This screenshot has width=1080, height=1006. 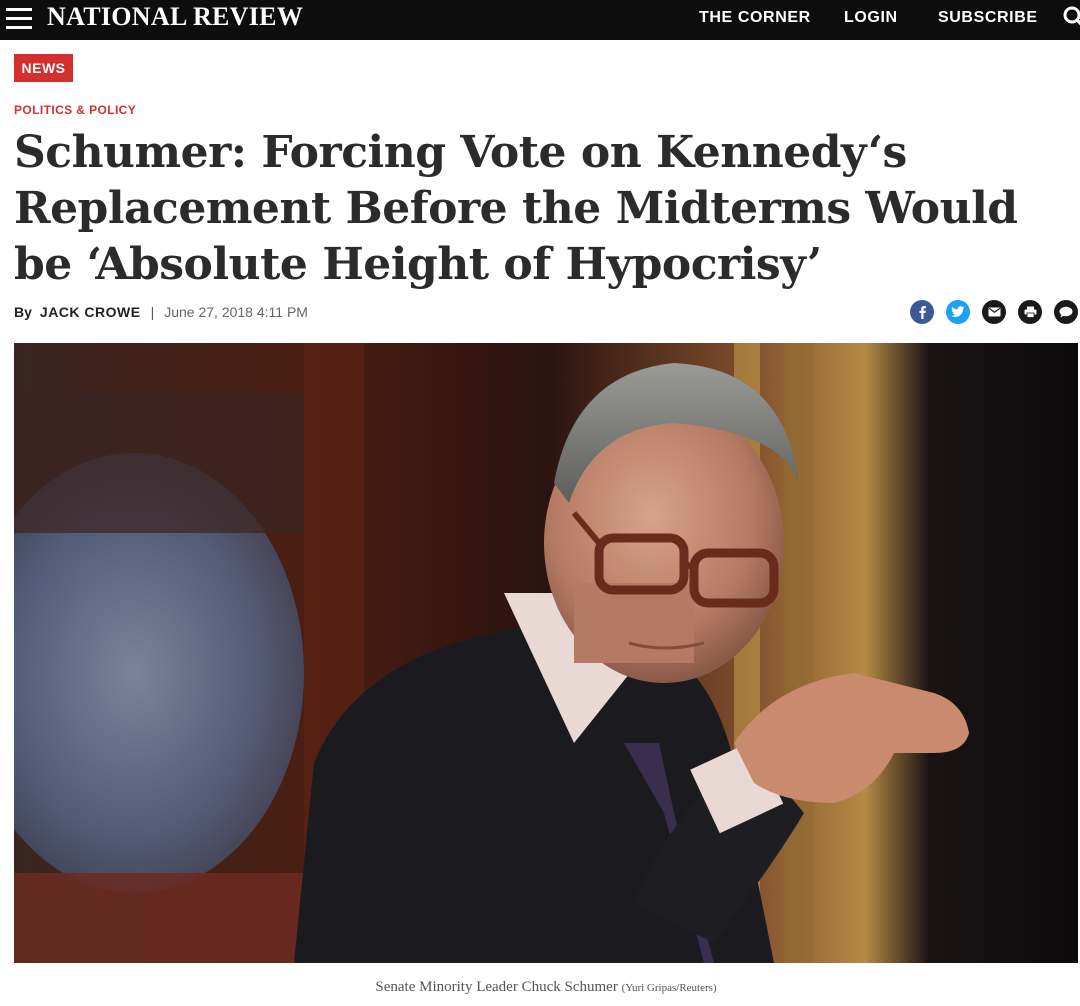 What do you see at coordinates (1030, 312) in the screenshot?
I see `print-icon` at bounding box center [1030, 312].